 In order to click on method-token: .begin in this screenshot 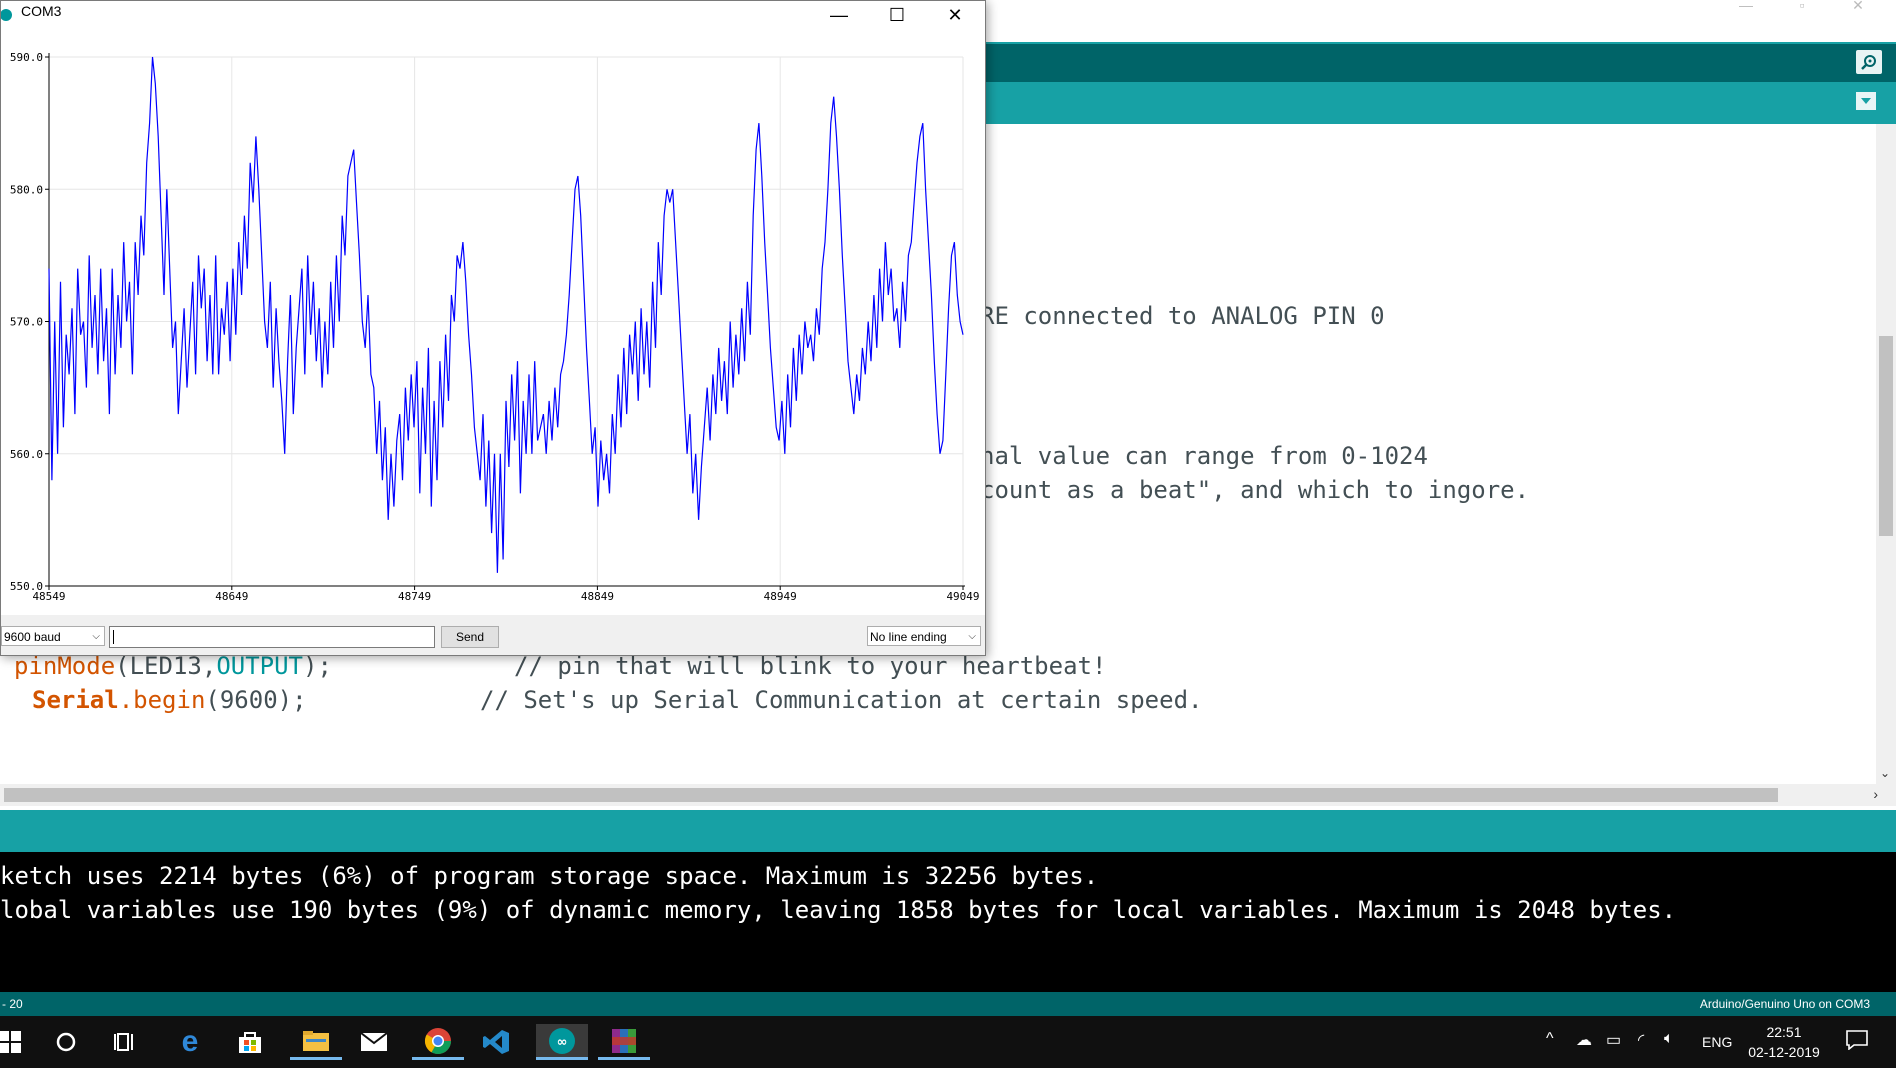, I will do `click(162, 700)`.